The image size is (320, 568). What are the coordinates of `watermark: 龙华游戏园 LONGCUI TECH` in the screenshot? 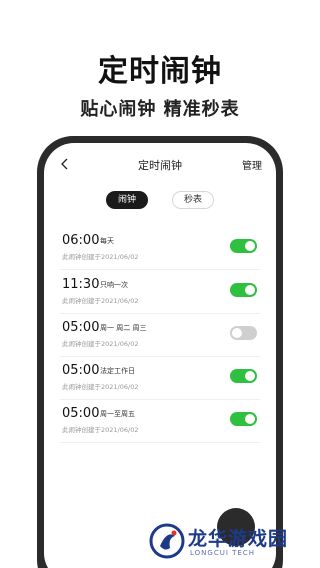 It's located at (228, 542).